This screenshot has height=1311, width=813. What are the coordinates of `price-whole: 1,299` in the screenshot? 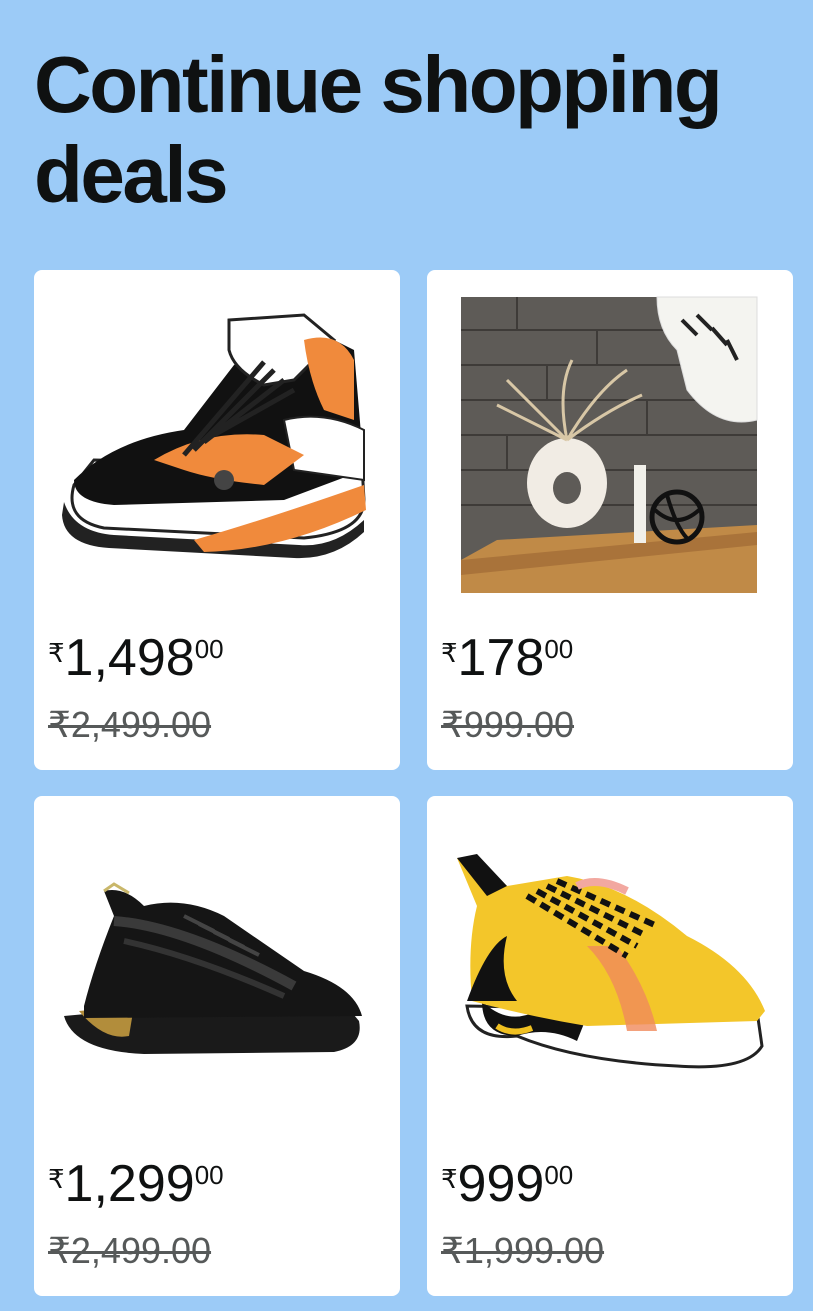 It's located at (129, 1184).